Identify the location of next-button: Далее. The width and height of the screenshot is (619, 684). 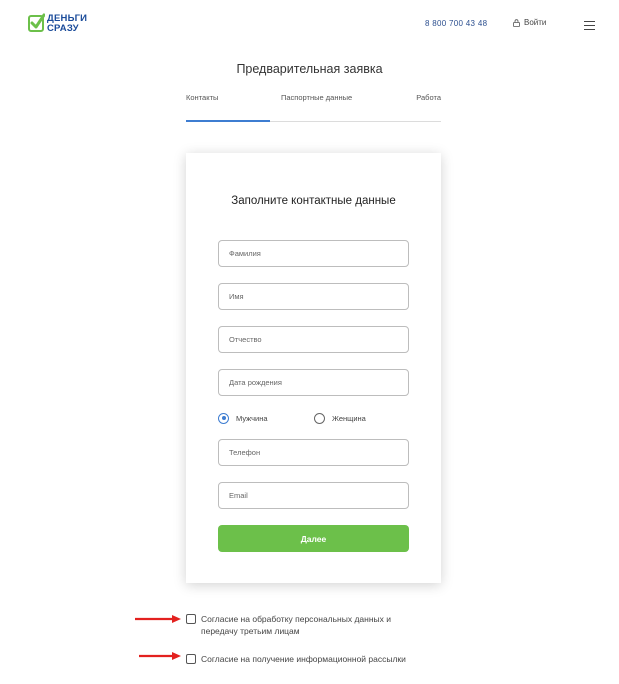
(313, 538).